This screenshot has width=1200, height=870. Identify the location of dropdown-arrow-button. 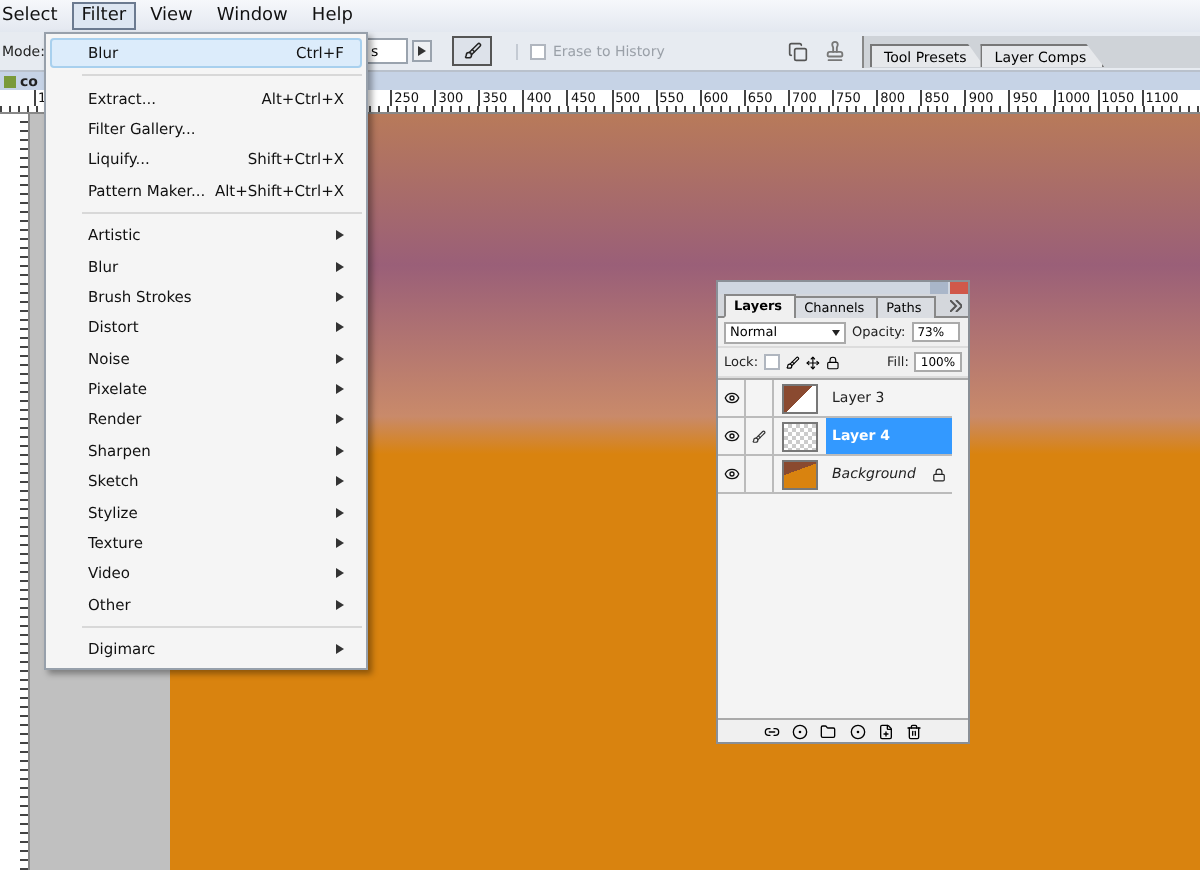
(422, 51).